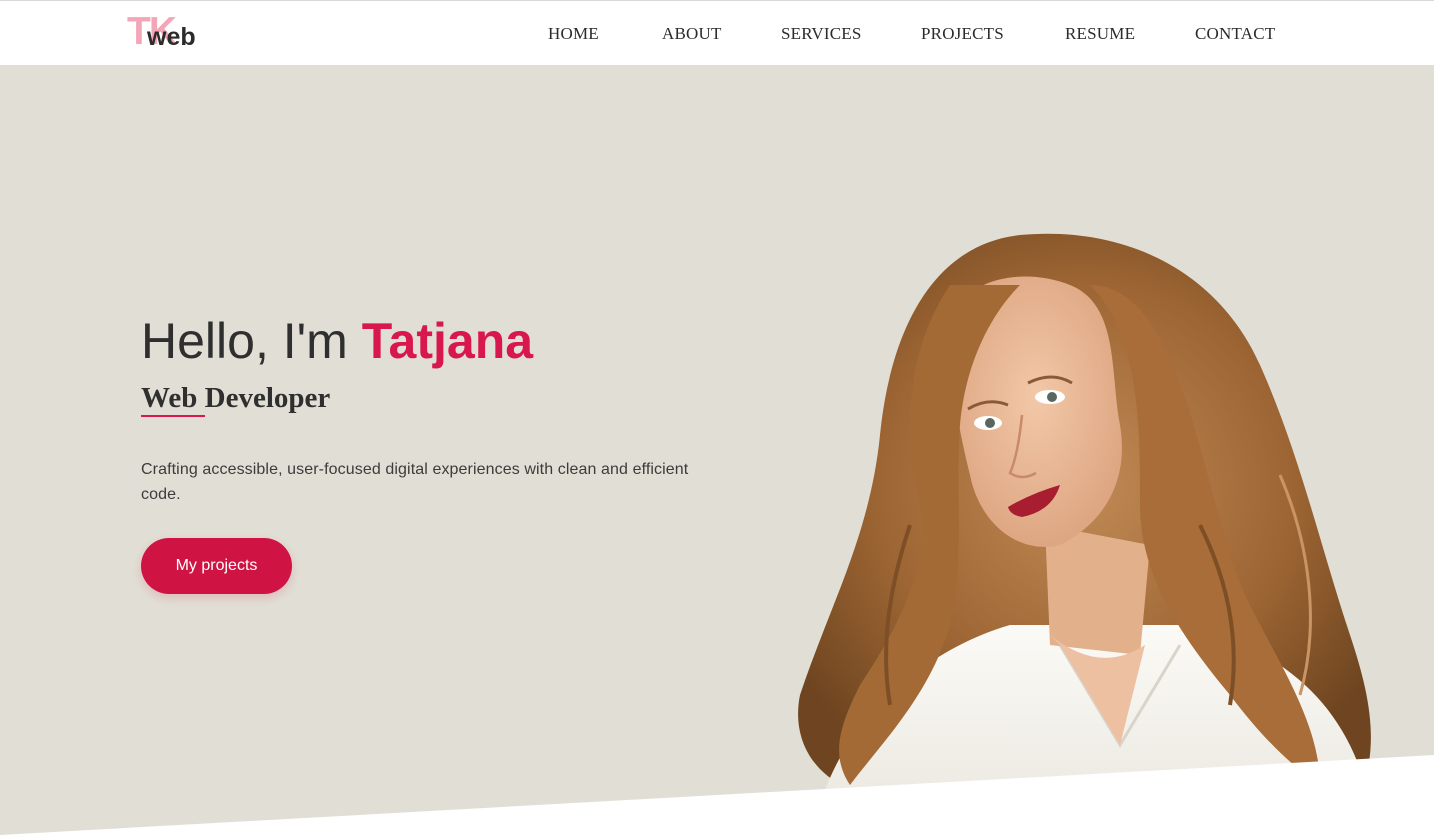 The height and width of the screenshot is (835, 1434). I want to click on role-underline, so click(173, 416).